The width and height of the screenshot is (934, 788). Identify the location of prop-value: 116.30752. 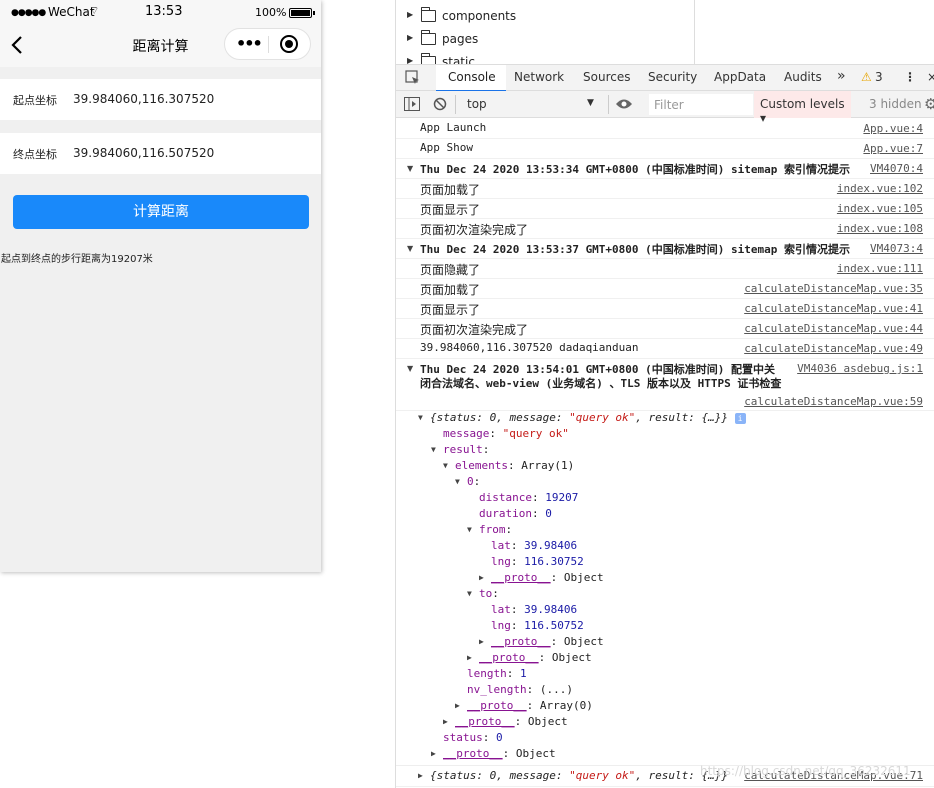
(554, 561).